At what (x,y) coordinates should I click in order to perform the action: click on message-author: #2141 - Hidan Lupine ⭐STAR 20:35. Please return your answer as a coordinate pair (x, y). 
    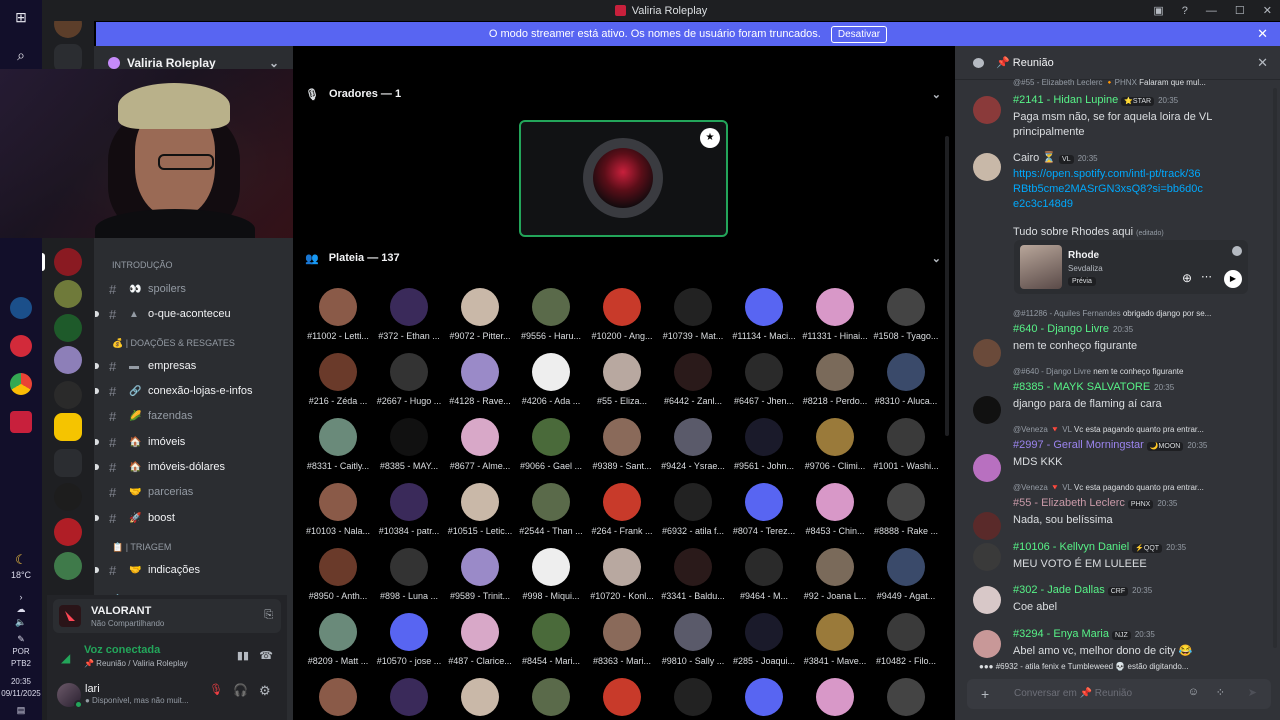
    Looking at the image, I should click on (1095, 100).